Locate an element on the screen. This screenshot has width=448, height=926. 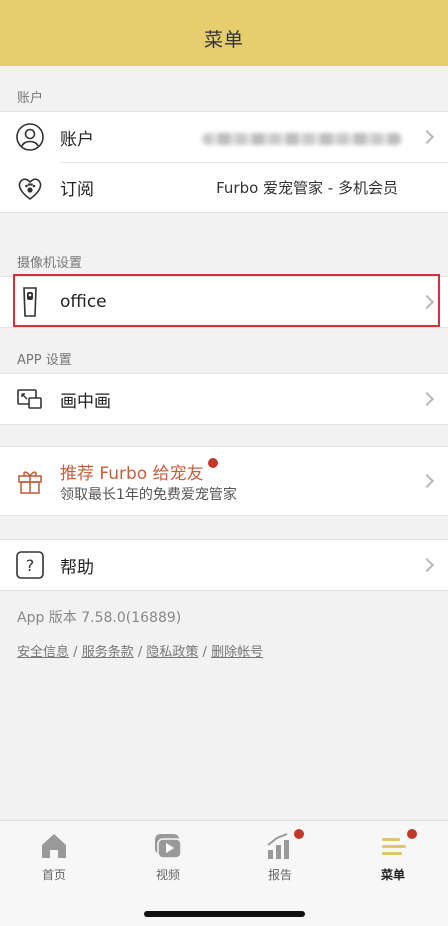
help-row: ? 帮助 is located at coordinates (224, 565).